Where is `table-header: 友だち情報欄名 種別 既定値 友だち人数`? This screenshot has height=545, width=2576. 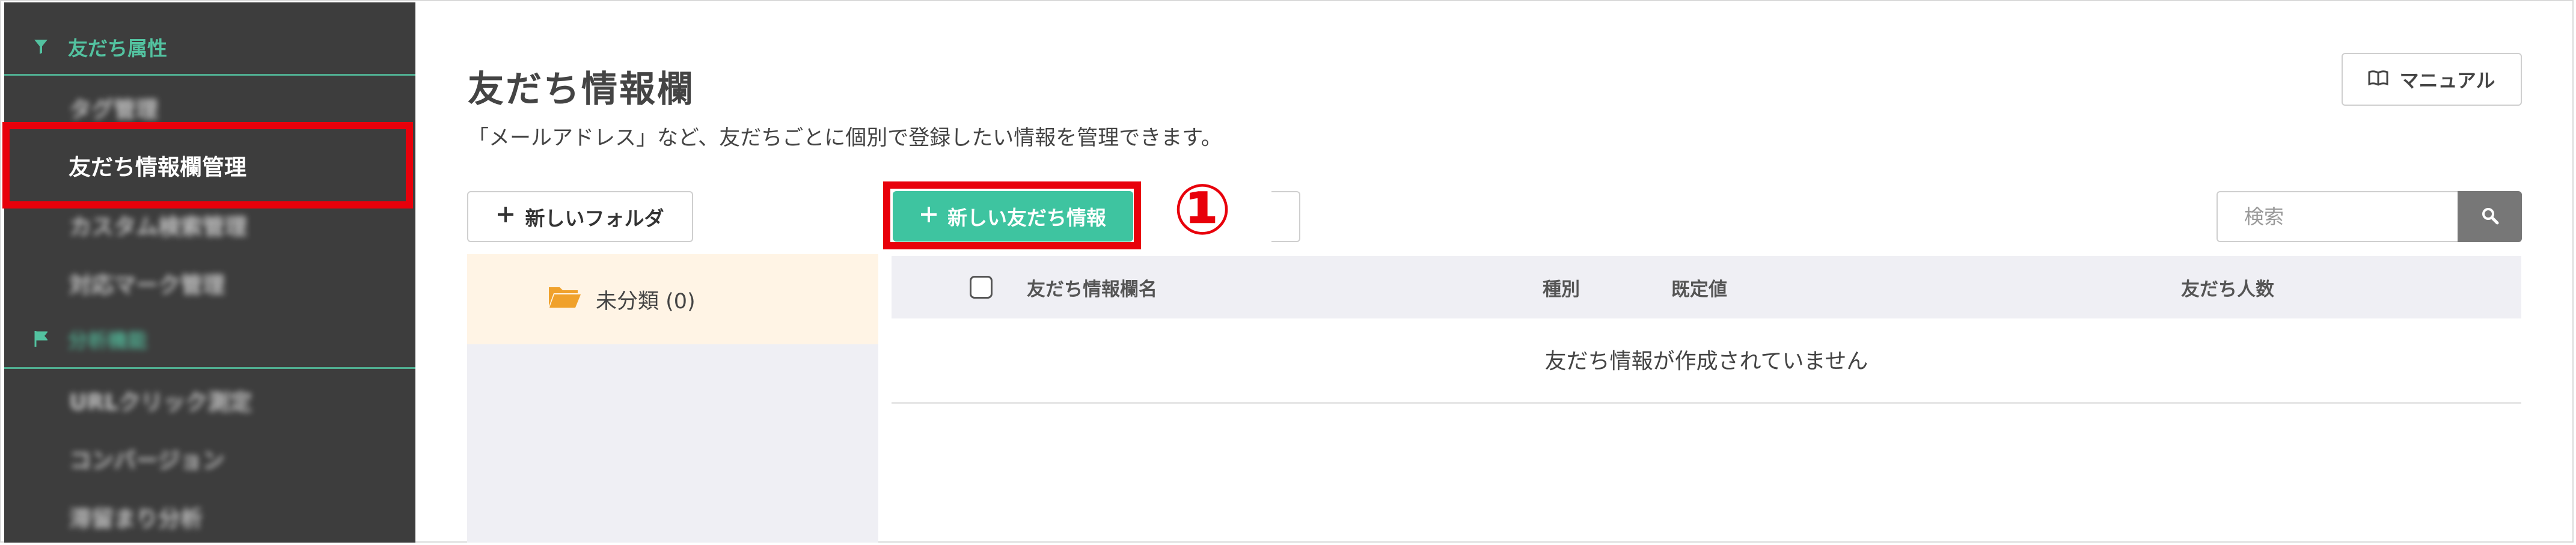
table-header: 友だち情報欄名 種別 既定値 友だち人数 is located at coordinates (1706, 287).